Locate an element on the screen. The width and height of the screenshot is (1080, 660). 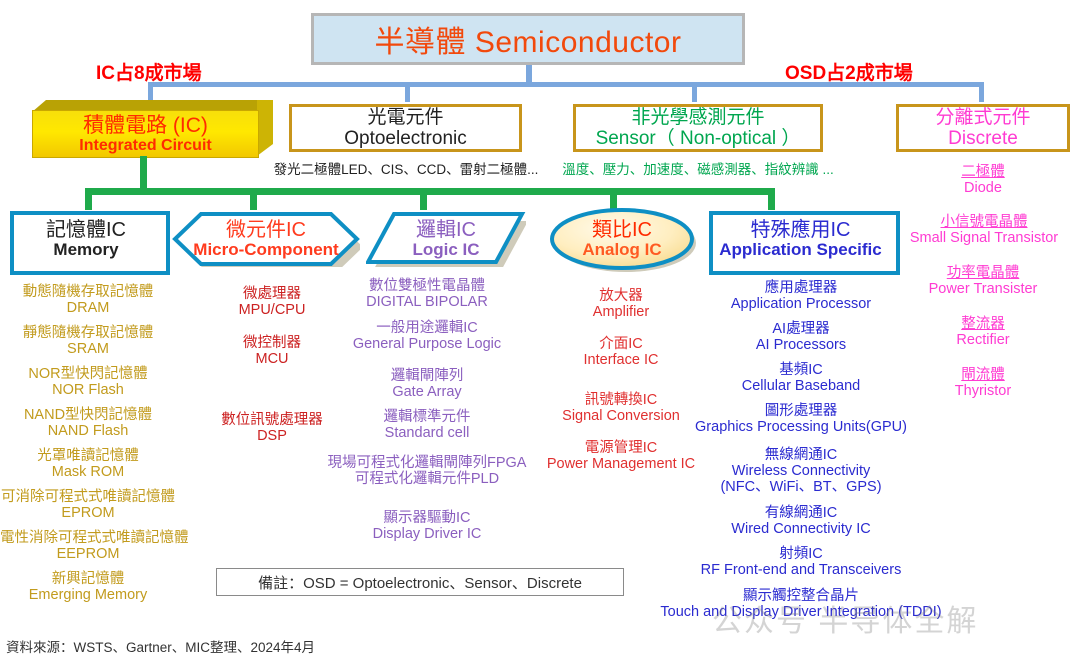
connector-drop-discrete is located at coordinates (981, 92).